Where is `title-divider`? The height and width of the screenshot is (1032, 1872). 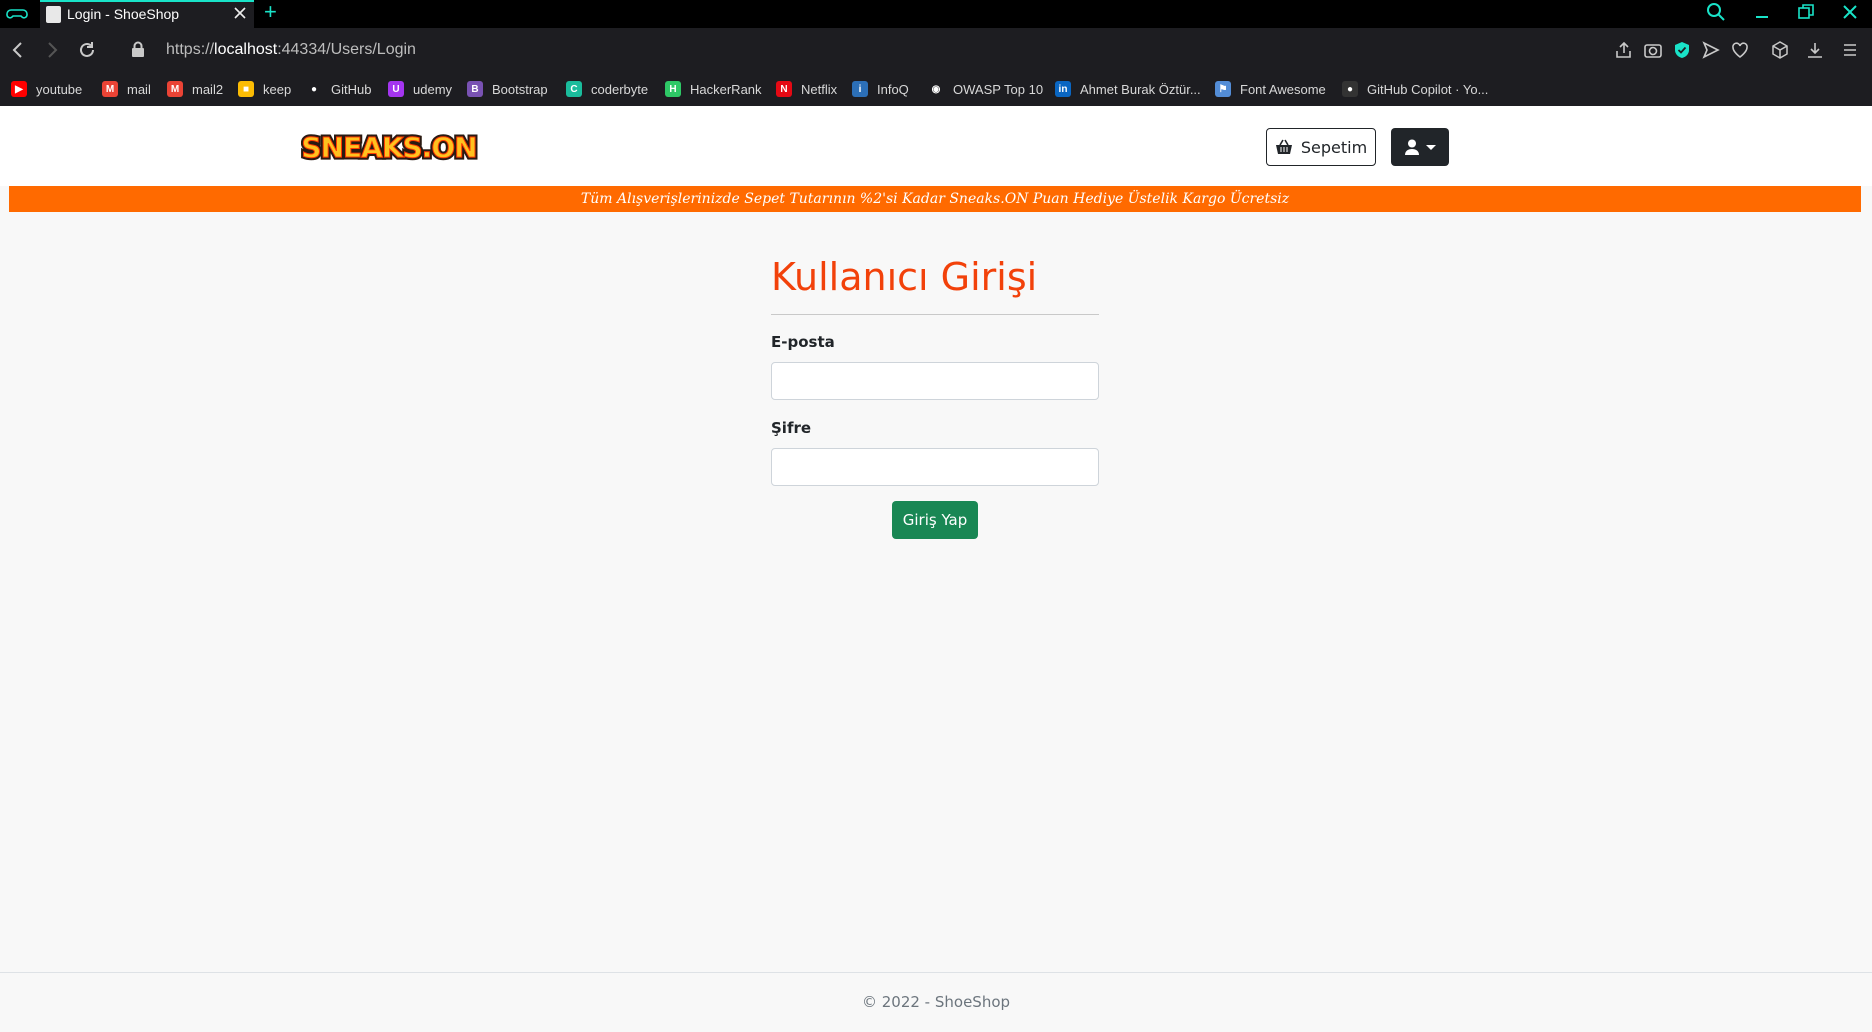 title-divider is located at coordinates (935, 314).